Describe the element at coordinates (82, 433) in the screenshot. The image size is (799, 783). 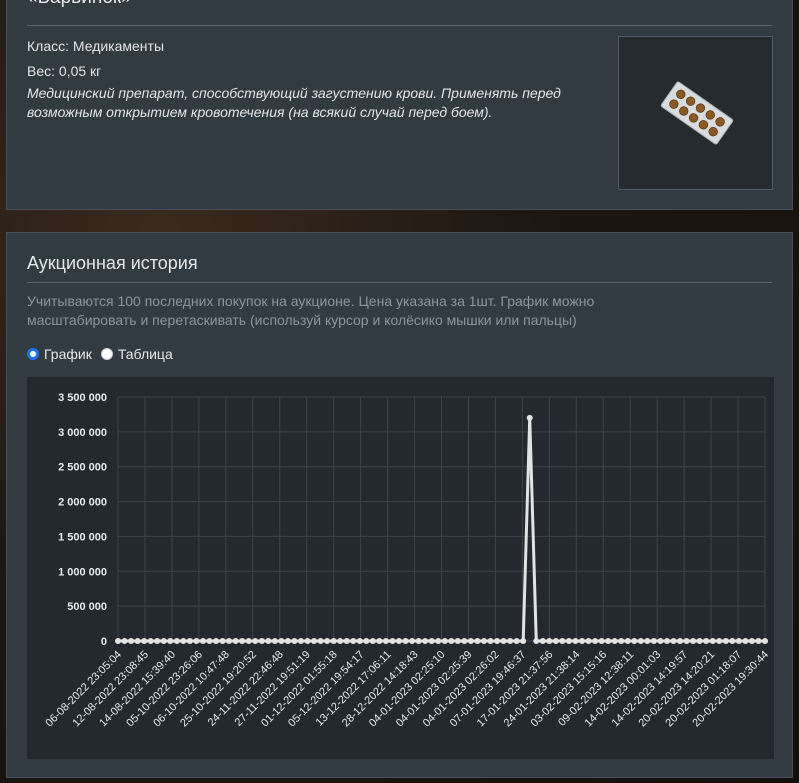
I see `y-tick-label: 3 000 000` at that location.